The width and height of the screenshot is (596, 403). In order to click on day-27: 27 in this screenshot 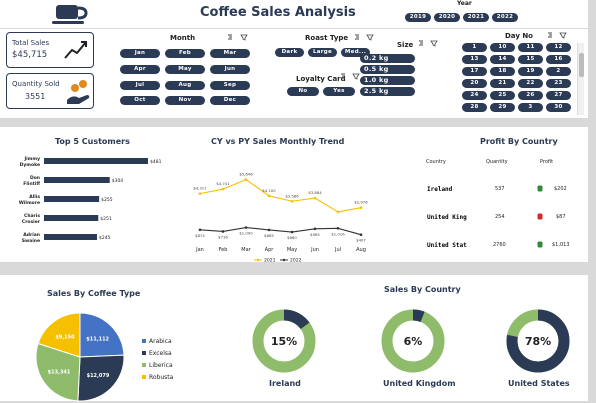, I will do `click(558, 95)`.